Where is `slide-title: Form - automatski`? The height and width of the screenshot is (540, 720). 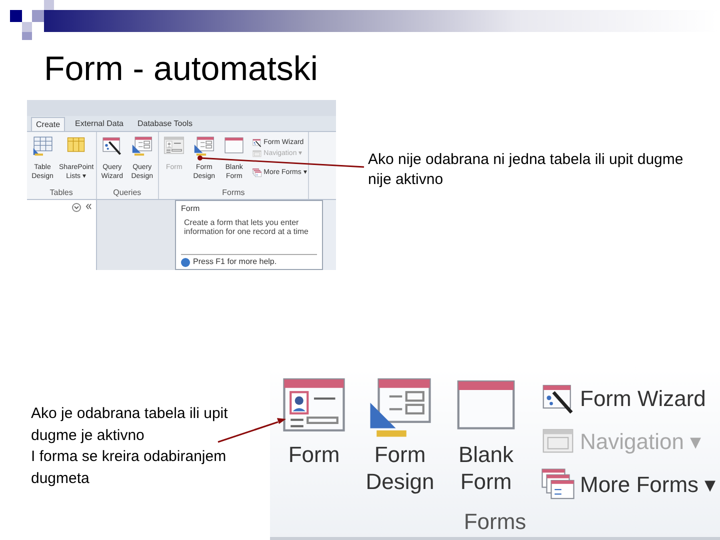 slide-title: Form - automatski is located at coordinates (181, 69).